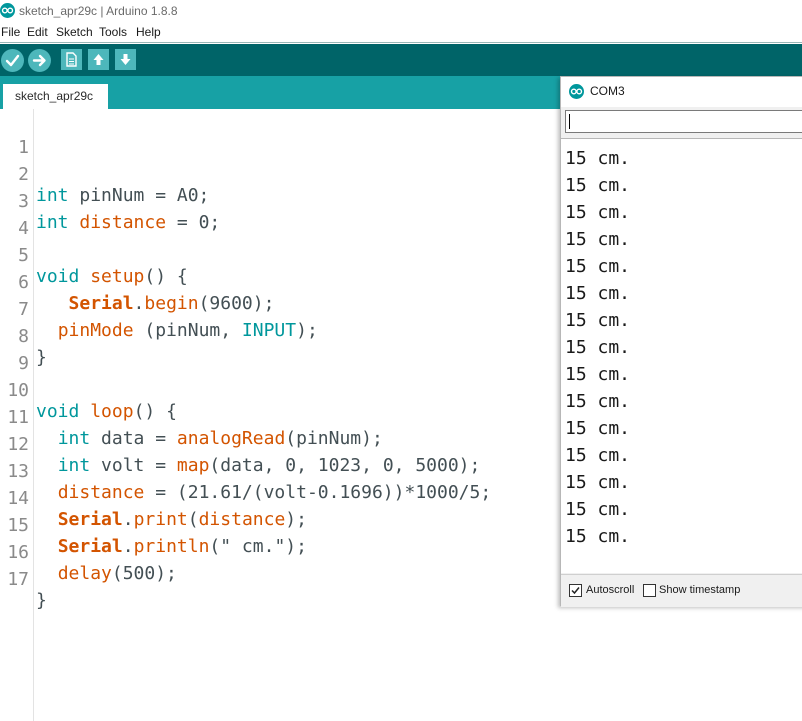 This screenshot has width=802, height=721. Describe the element at coordinates (280, 498) in the screenshot. I see `code-line: 14 Serial.print(distance);` at that location.